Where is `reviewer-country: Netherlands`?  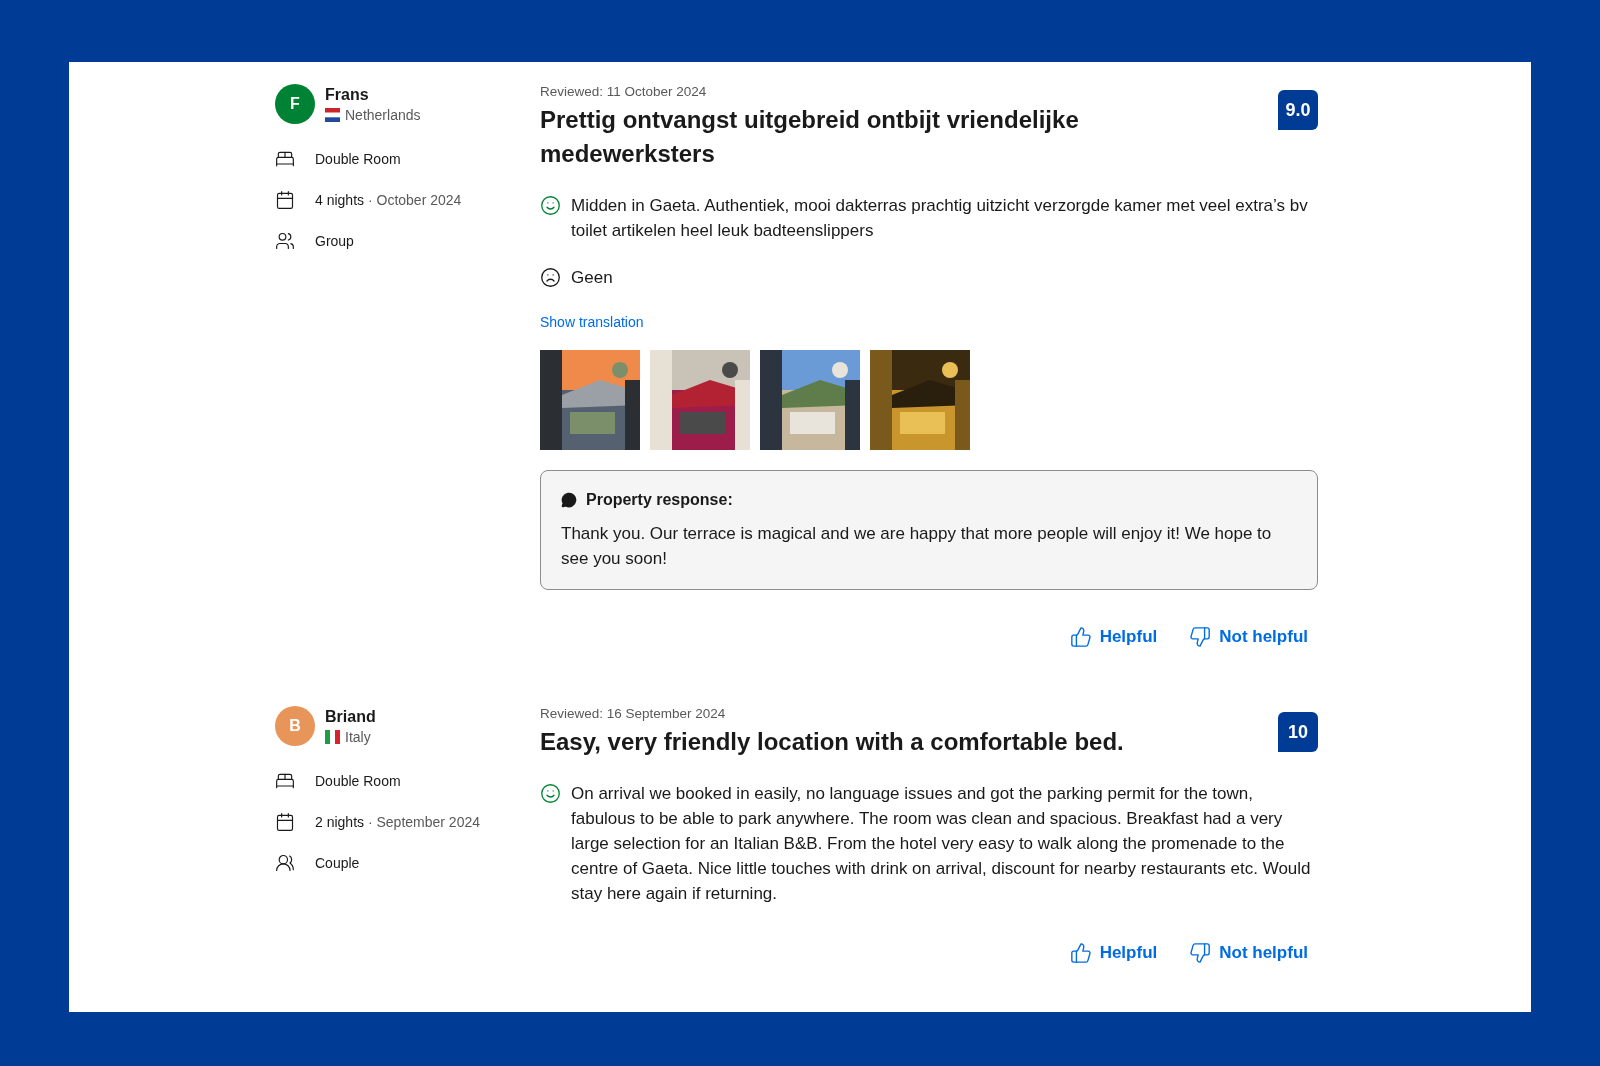
reviewer-country: Netherlands is located at coordinates (383, 114).